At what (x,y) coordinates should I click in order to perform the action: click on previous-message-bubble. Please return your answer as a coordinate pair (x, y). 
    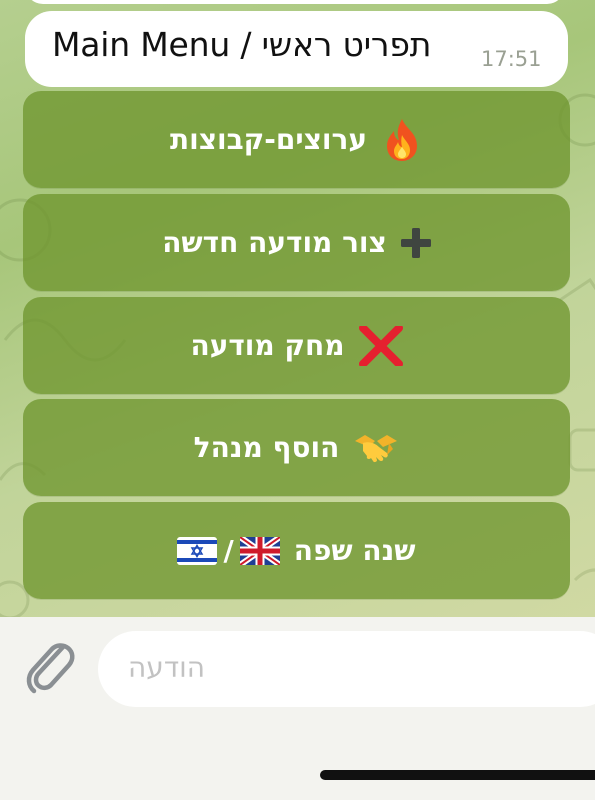
    Looking at the image, I should click on (295, 2).